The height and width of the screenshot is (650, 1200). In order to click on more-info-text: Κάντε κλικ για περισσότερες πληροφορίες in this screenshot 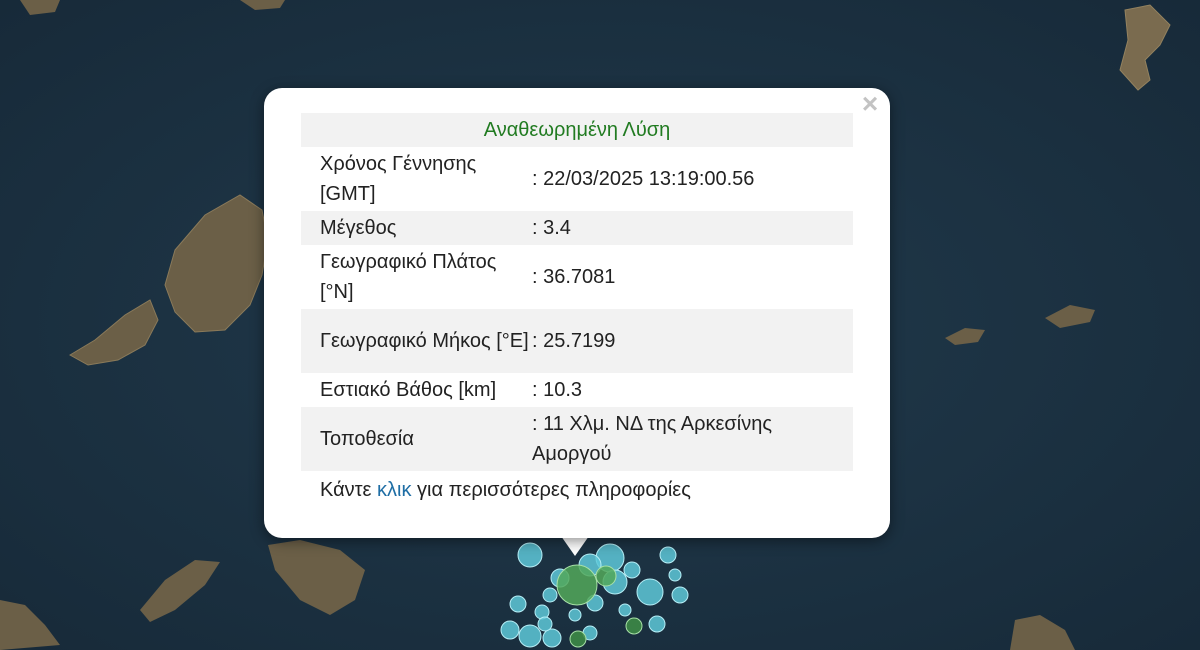, I will do `click(505, 490)`.